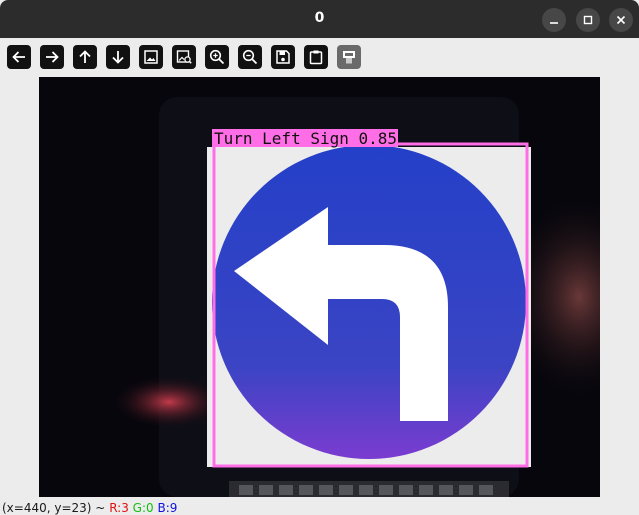  What do you see at coordinates (143, 508) in the screenshot?
I see `pixel-green-value: G:0` at bounding box center [143, 508].